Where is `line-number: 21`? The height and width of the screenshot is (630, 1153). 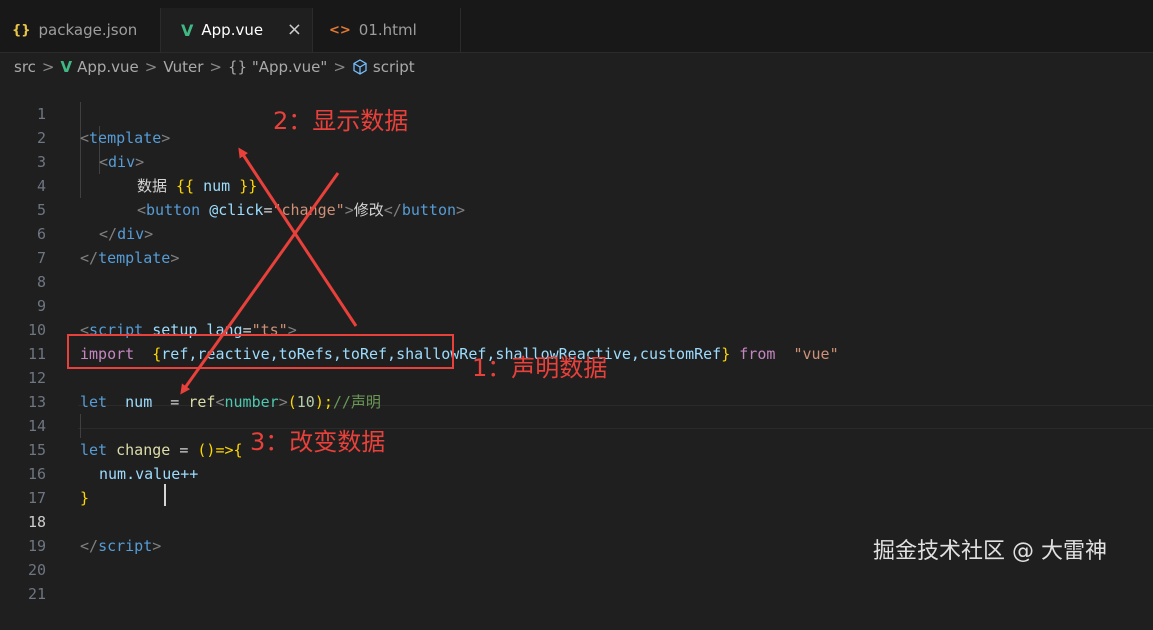
line-number: 21 is located at coordinates (36, 594).